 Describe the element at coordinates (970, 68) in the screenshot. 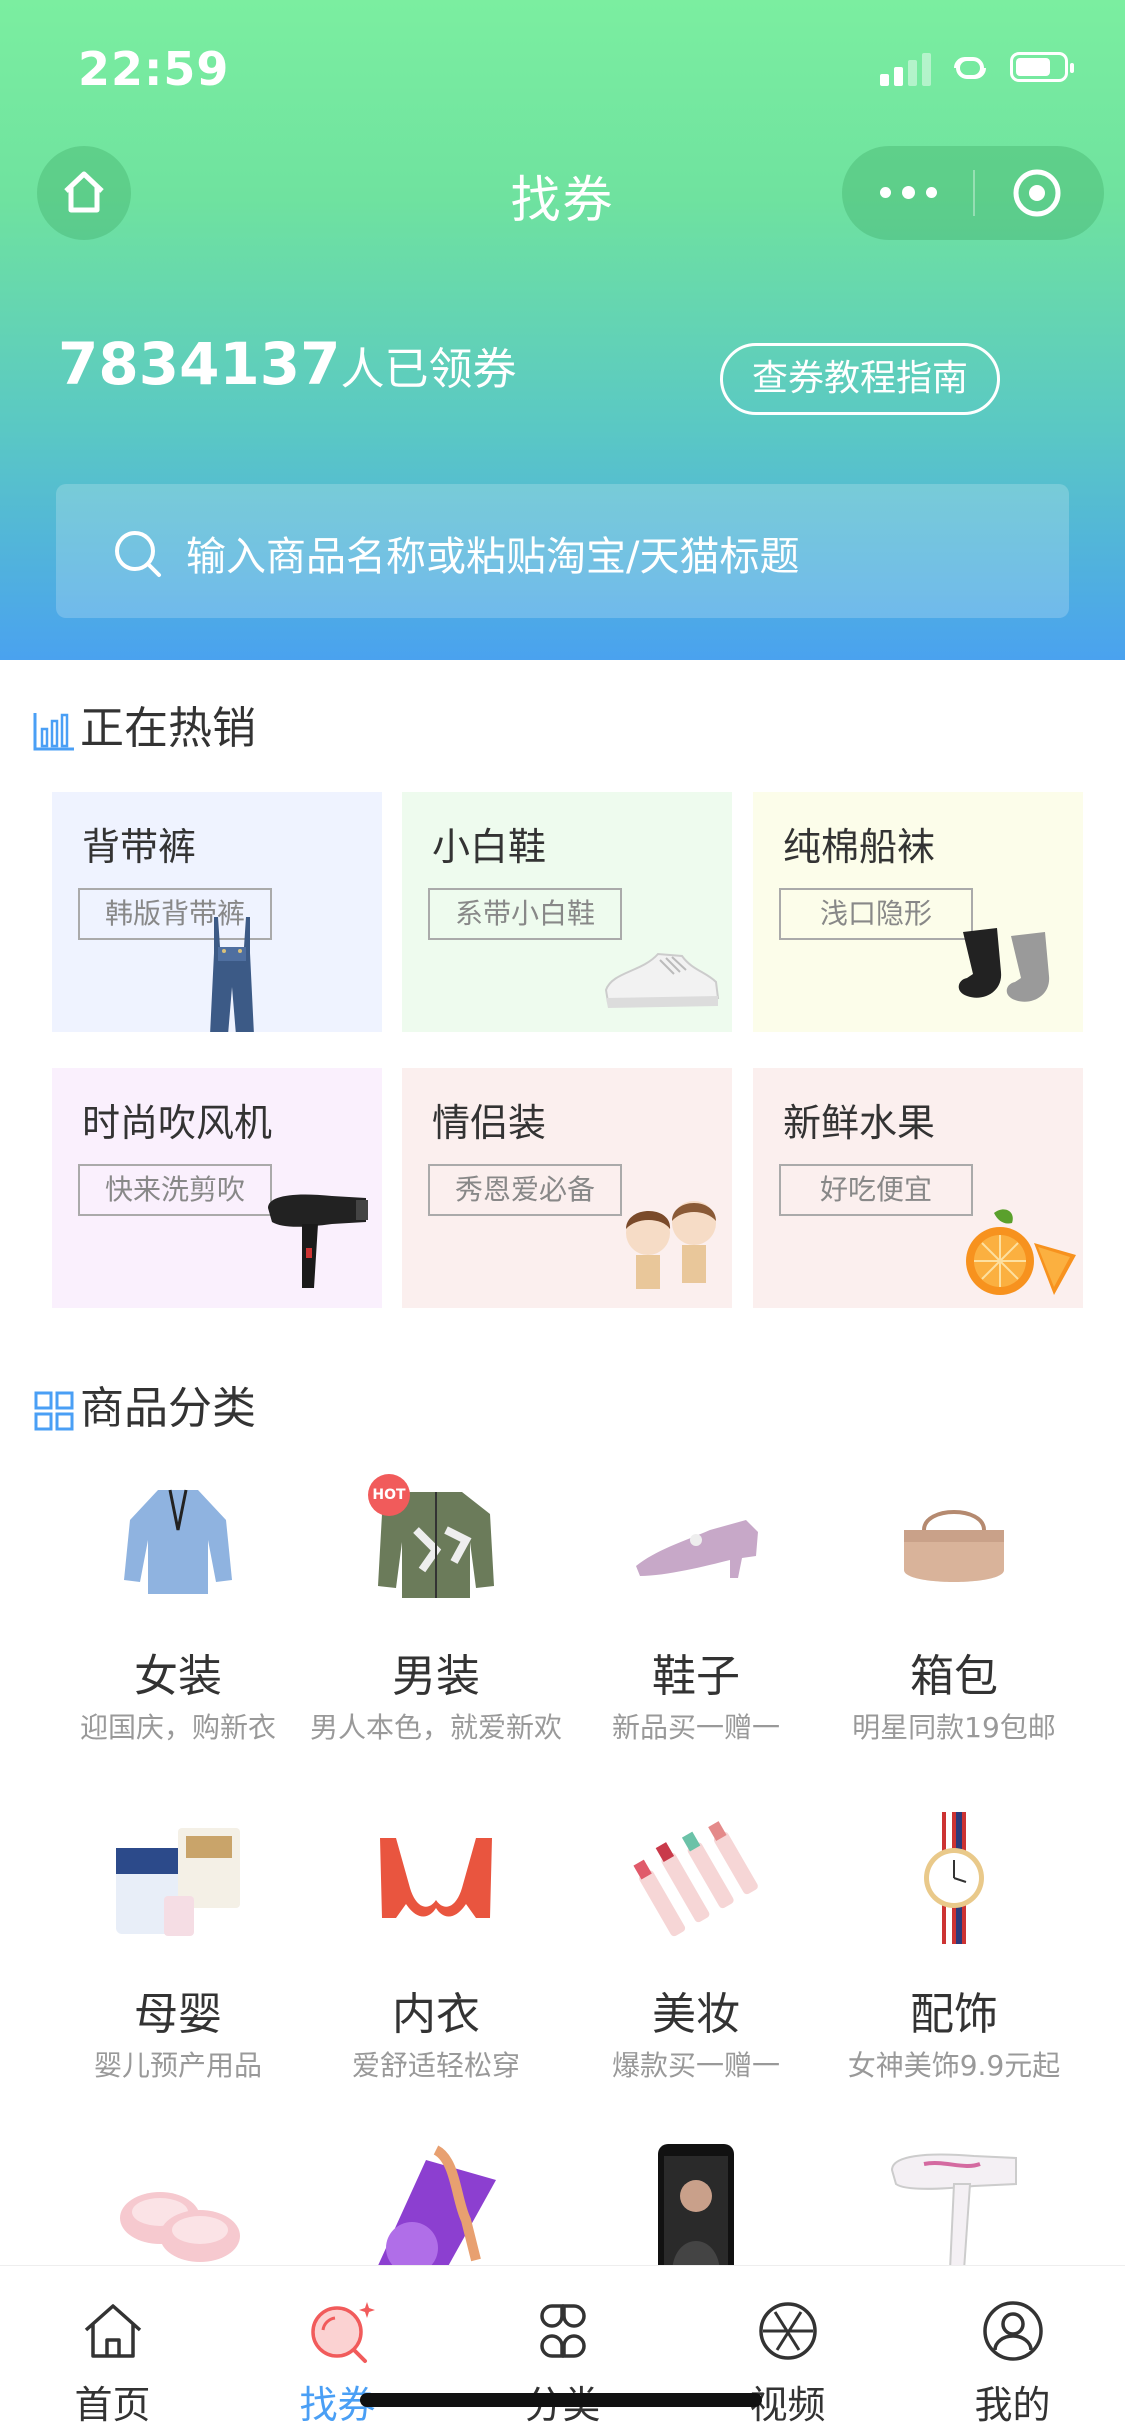

I see `link-icon` at that location.